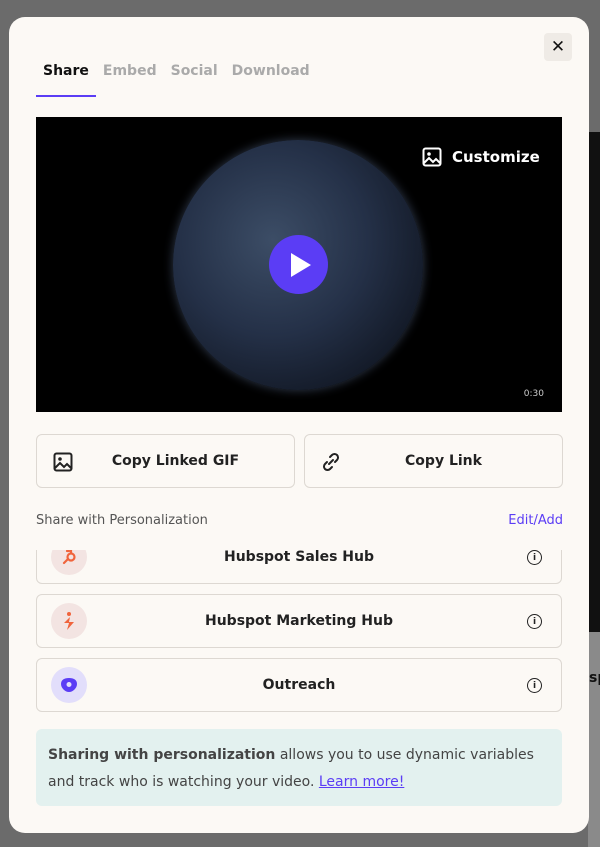 Image resolution: width=600 pixels, height=847 pixels. What do you see at coordinates (299, 557) in the screenshot?
I see `integration-label: Hubspot Sales Hub` at bounding box center [299, 557].